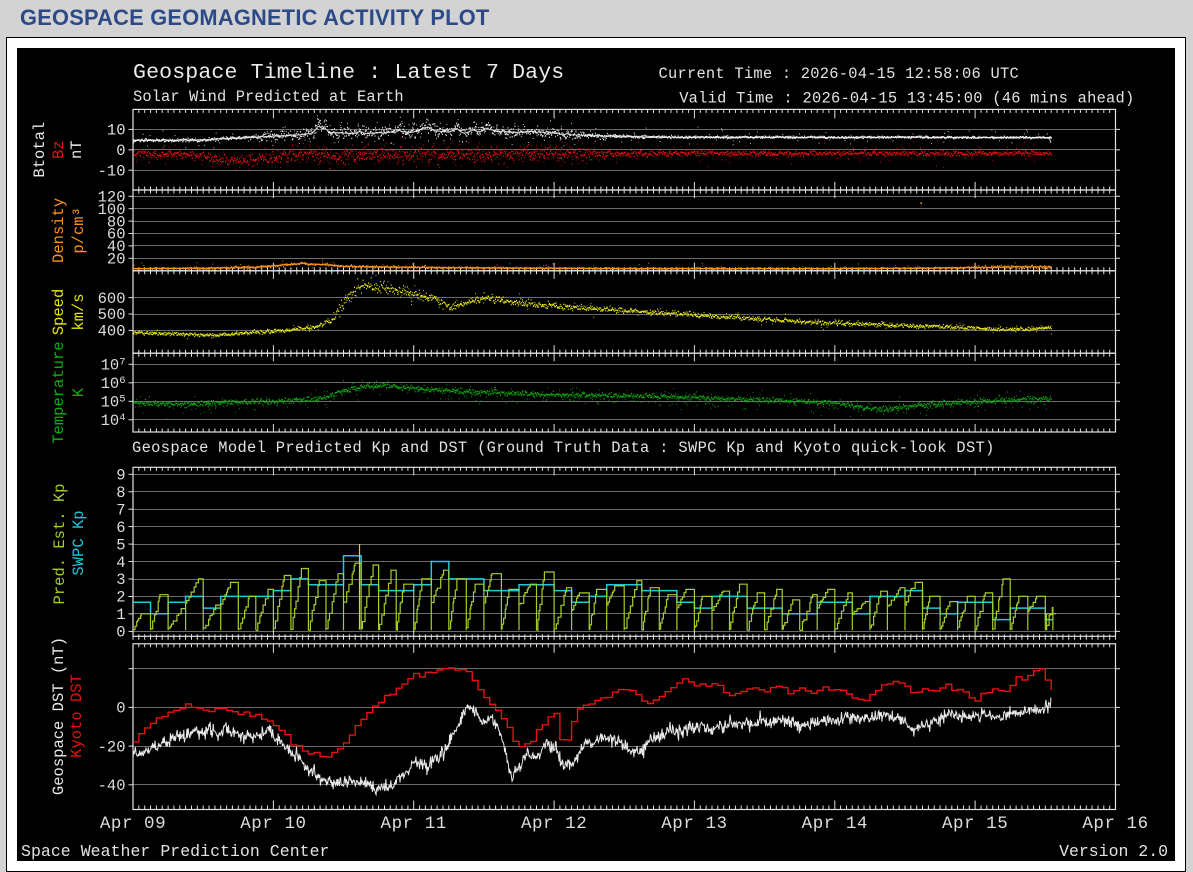 The image size is (1193, 872). What do you see at coordinates (77, 716) in the screenshot?
I see `svg-text: Kyoto DST` at bounding box center [77, 716].